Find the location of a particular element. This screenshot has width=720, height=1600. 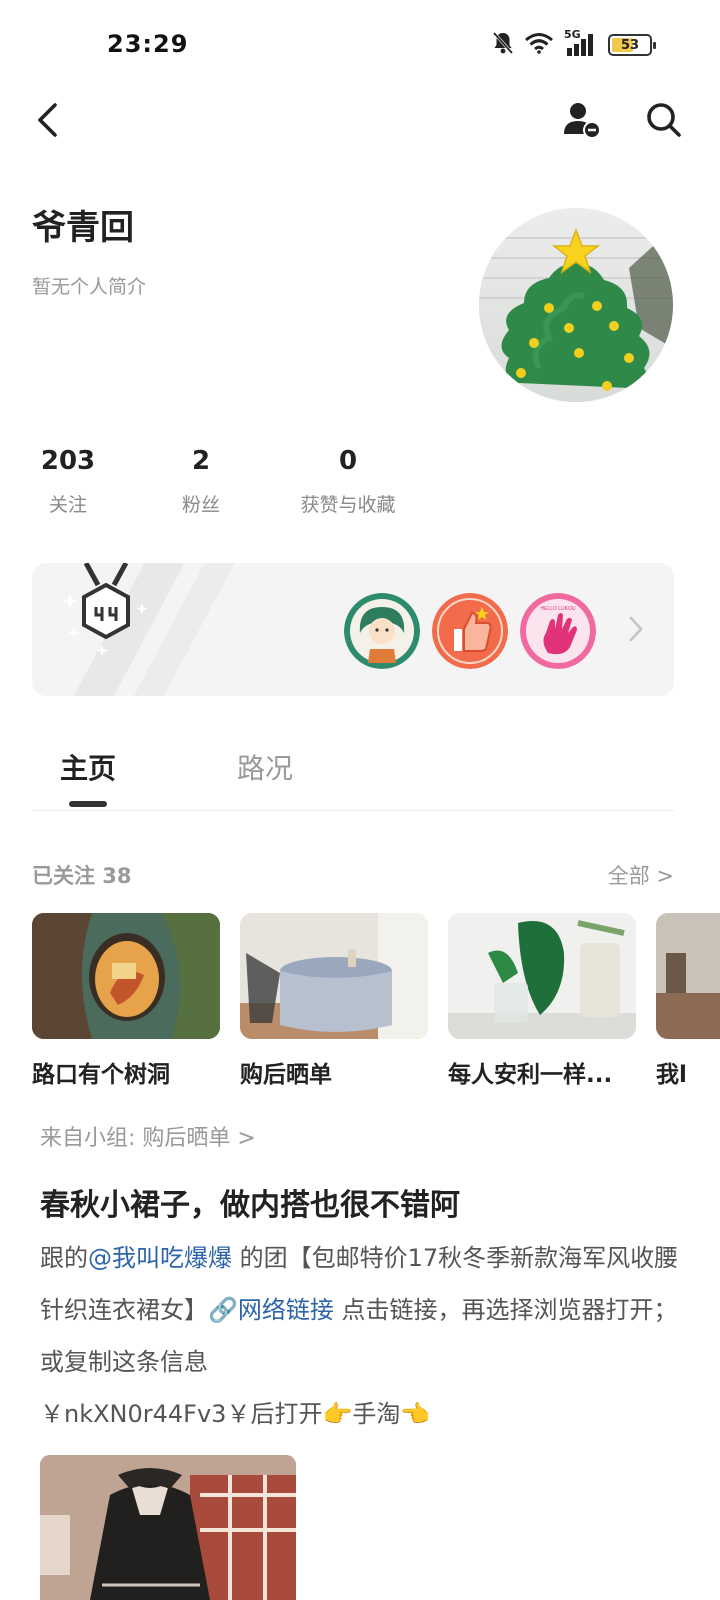

nav-bar is located at coordinates (360, 122).